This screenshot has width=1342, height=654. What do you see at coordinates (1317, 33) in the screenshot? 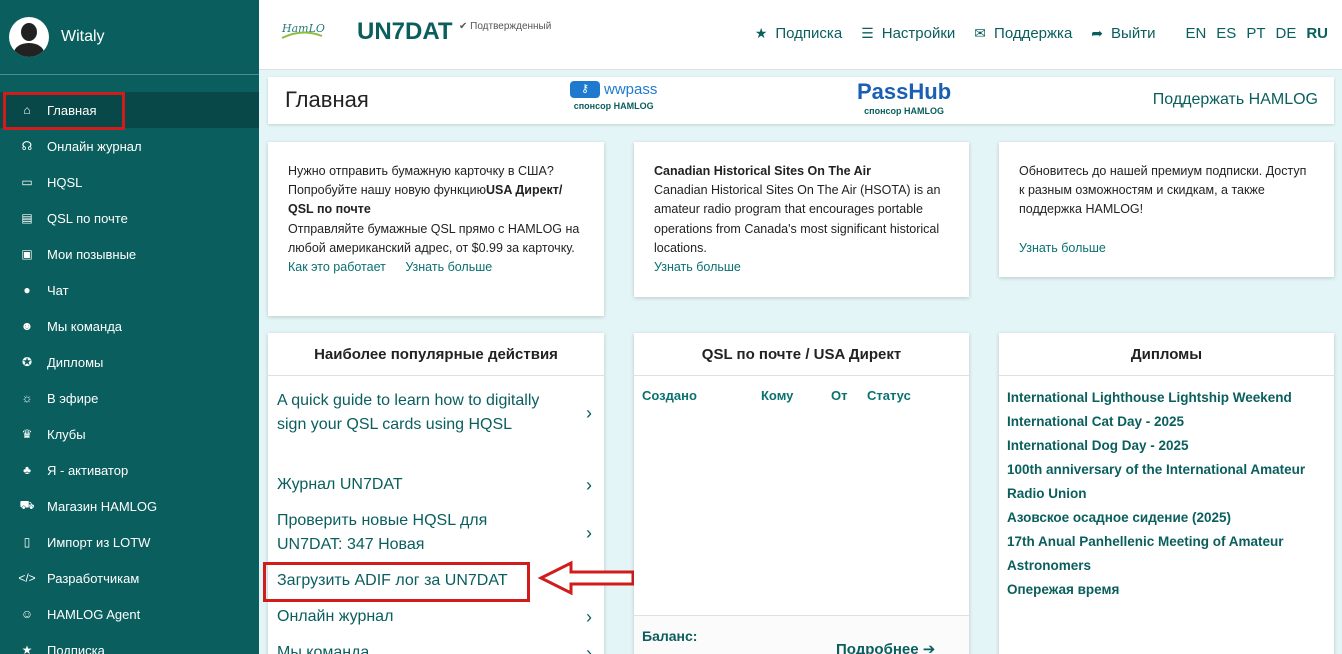
I see `lang-ru: RU` at bounding box center [1317, 33].